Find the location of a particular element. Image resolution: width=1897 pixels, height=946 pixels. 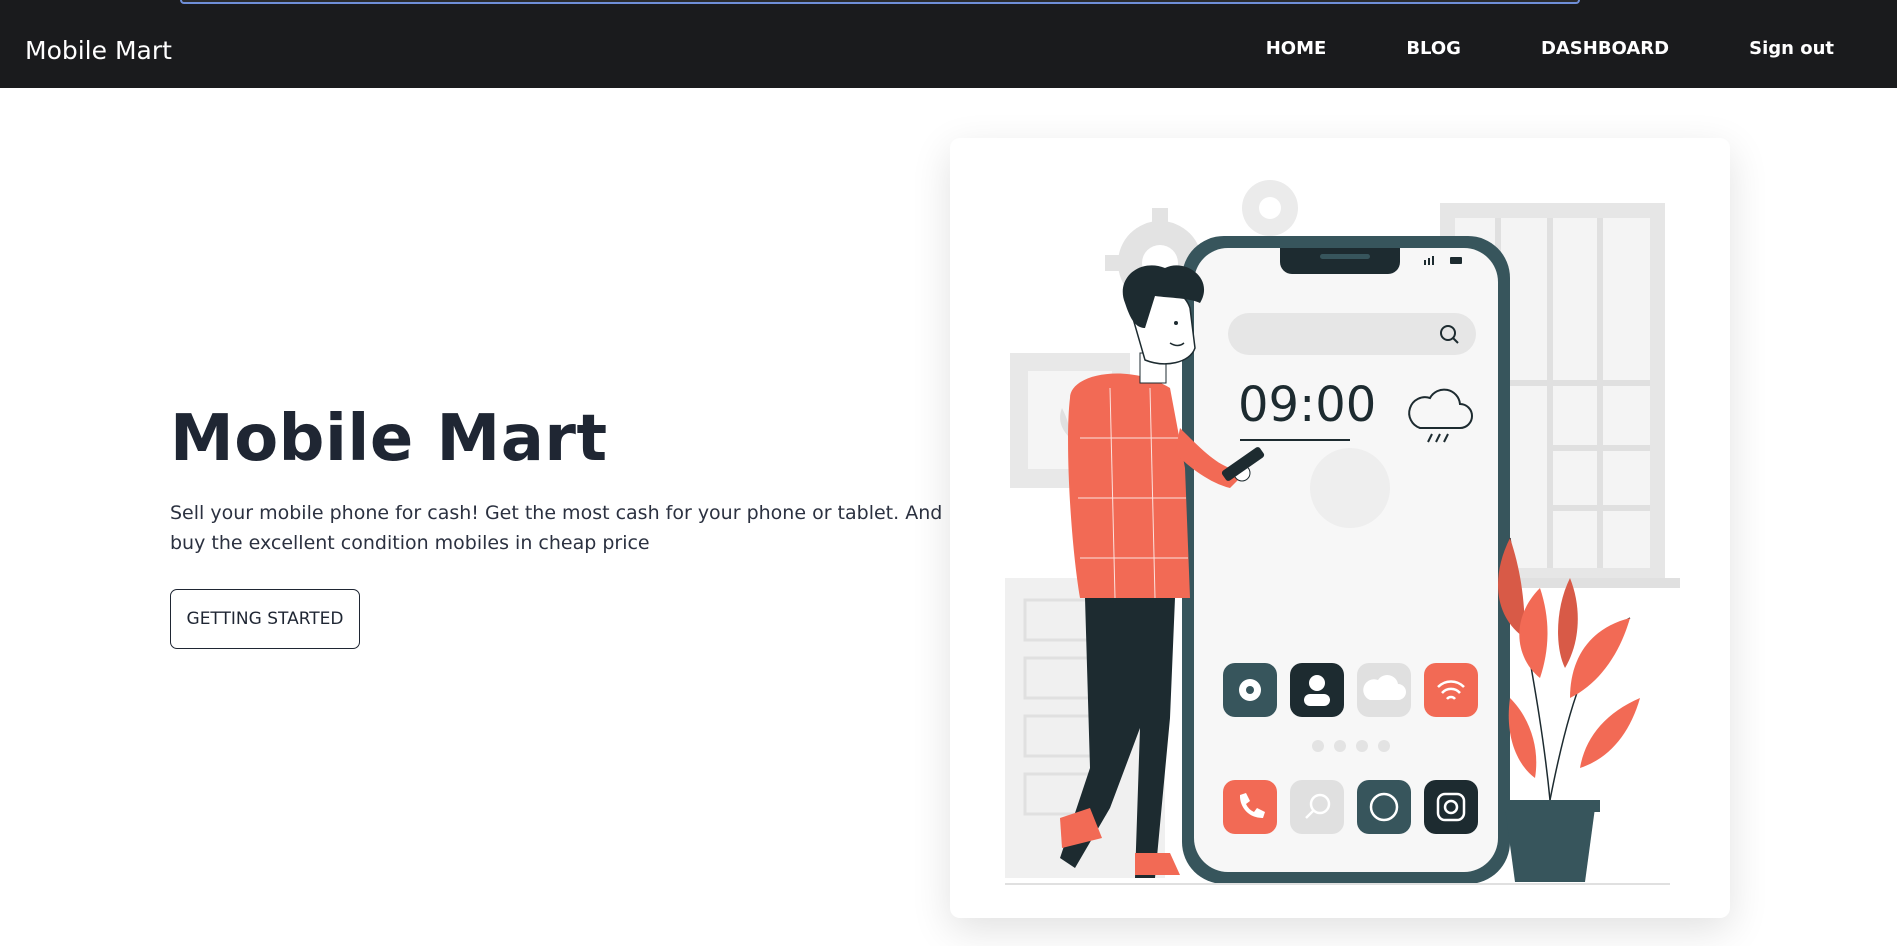

hero-title: Mobile Mart is located at coordinates (389, 439).